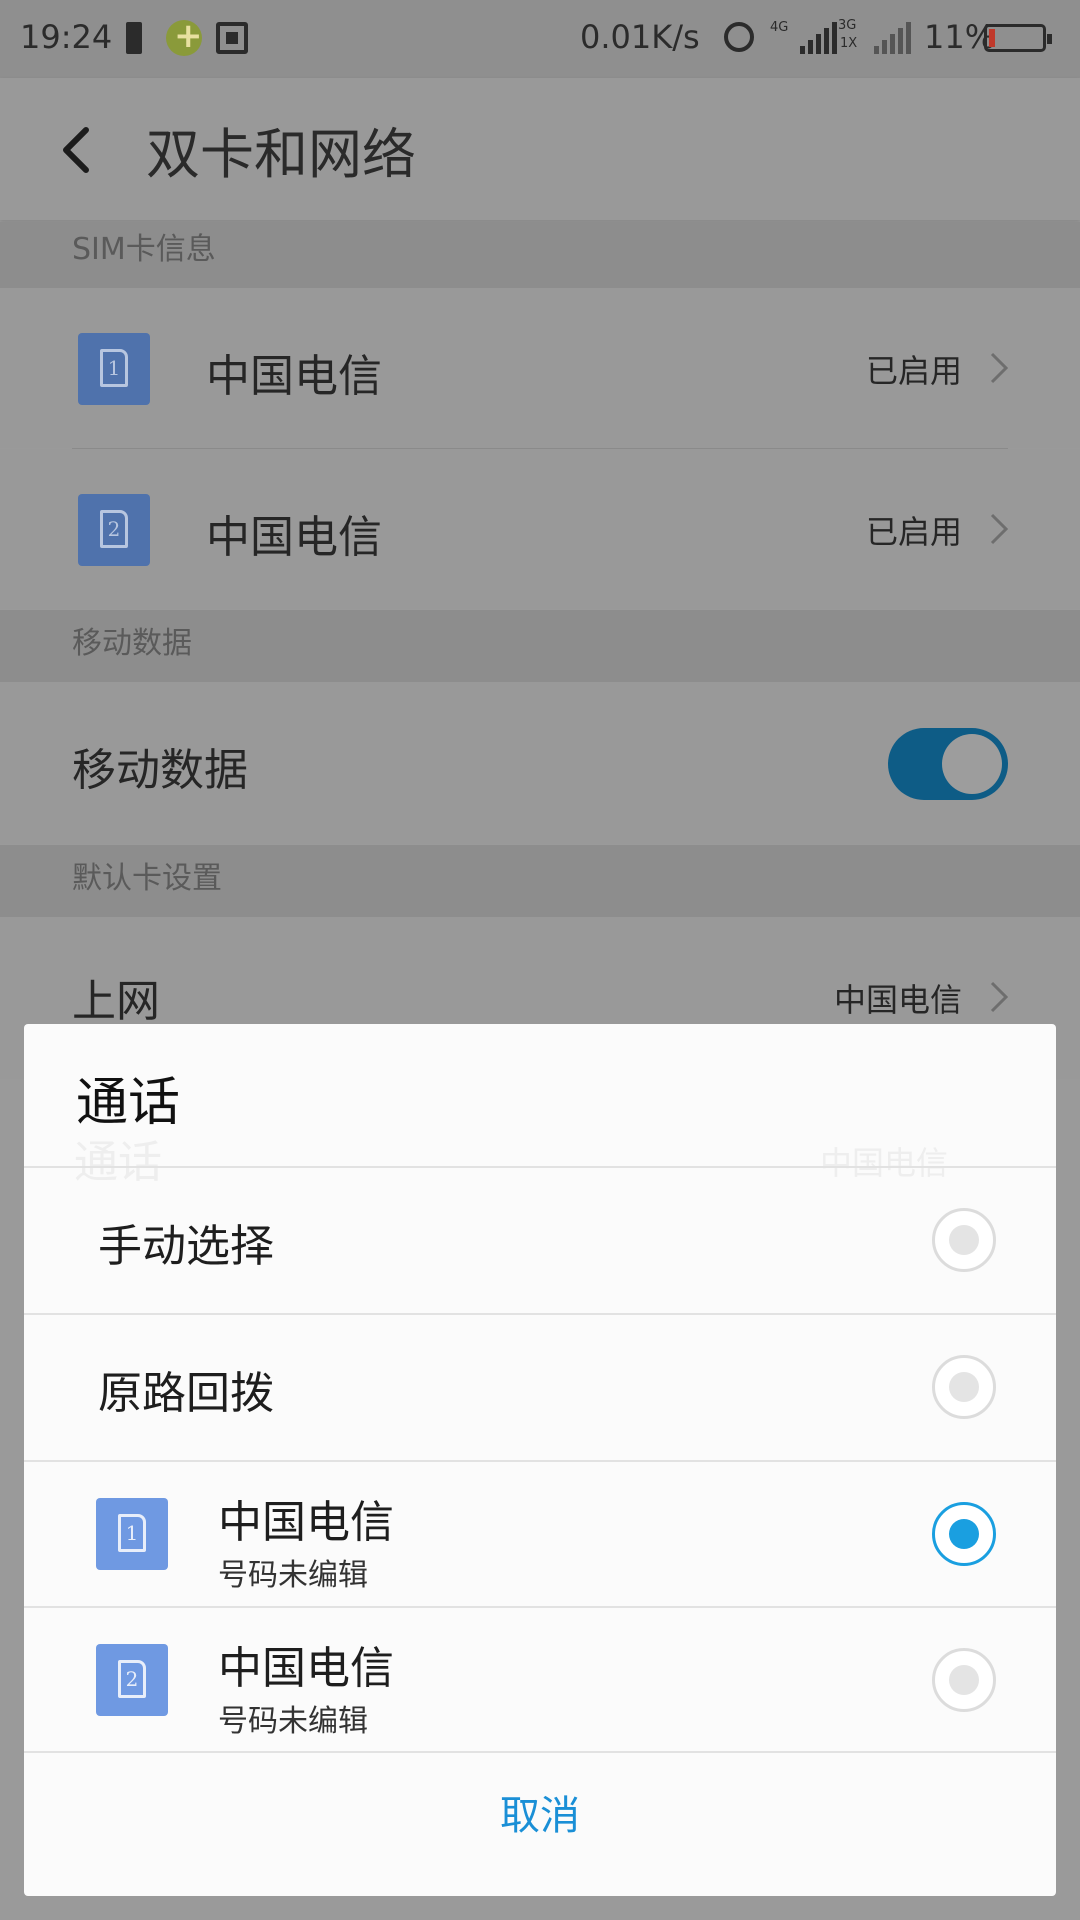 The image size is (1080, 1920). What do you see at coordinates (232, 38) in the screenshot?
I see `screenshot-icon` at bounding box center [232, 38].